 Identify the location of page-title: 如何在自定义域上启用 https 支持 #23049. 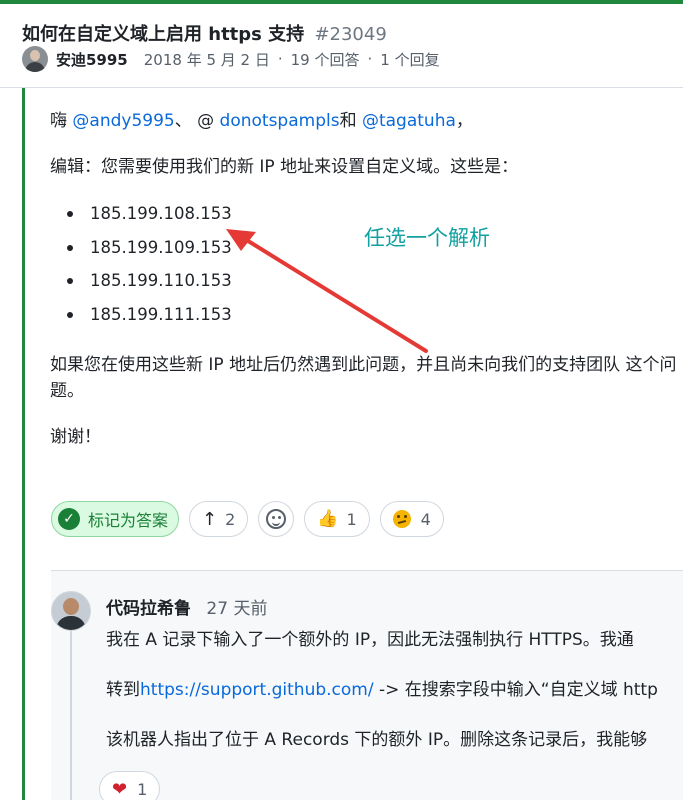
(204, 33).